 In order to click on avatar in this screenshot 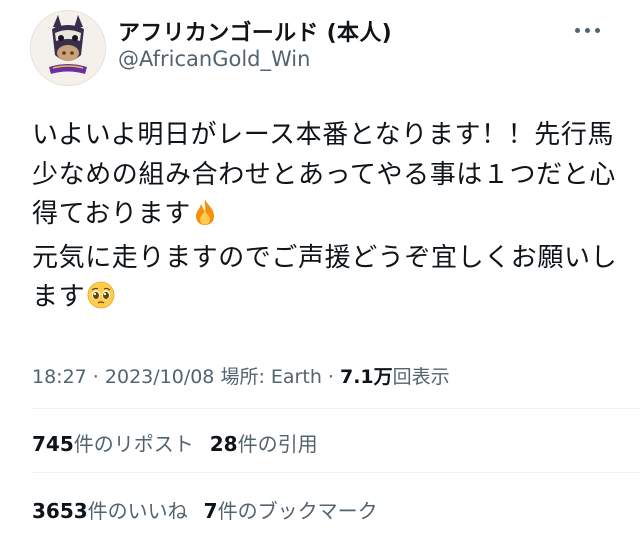, I will do `click(68, 48)`.